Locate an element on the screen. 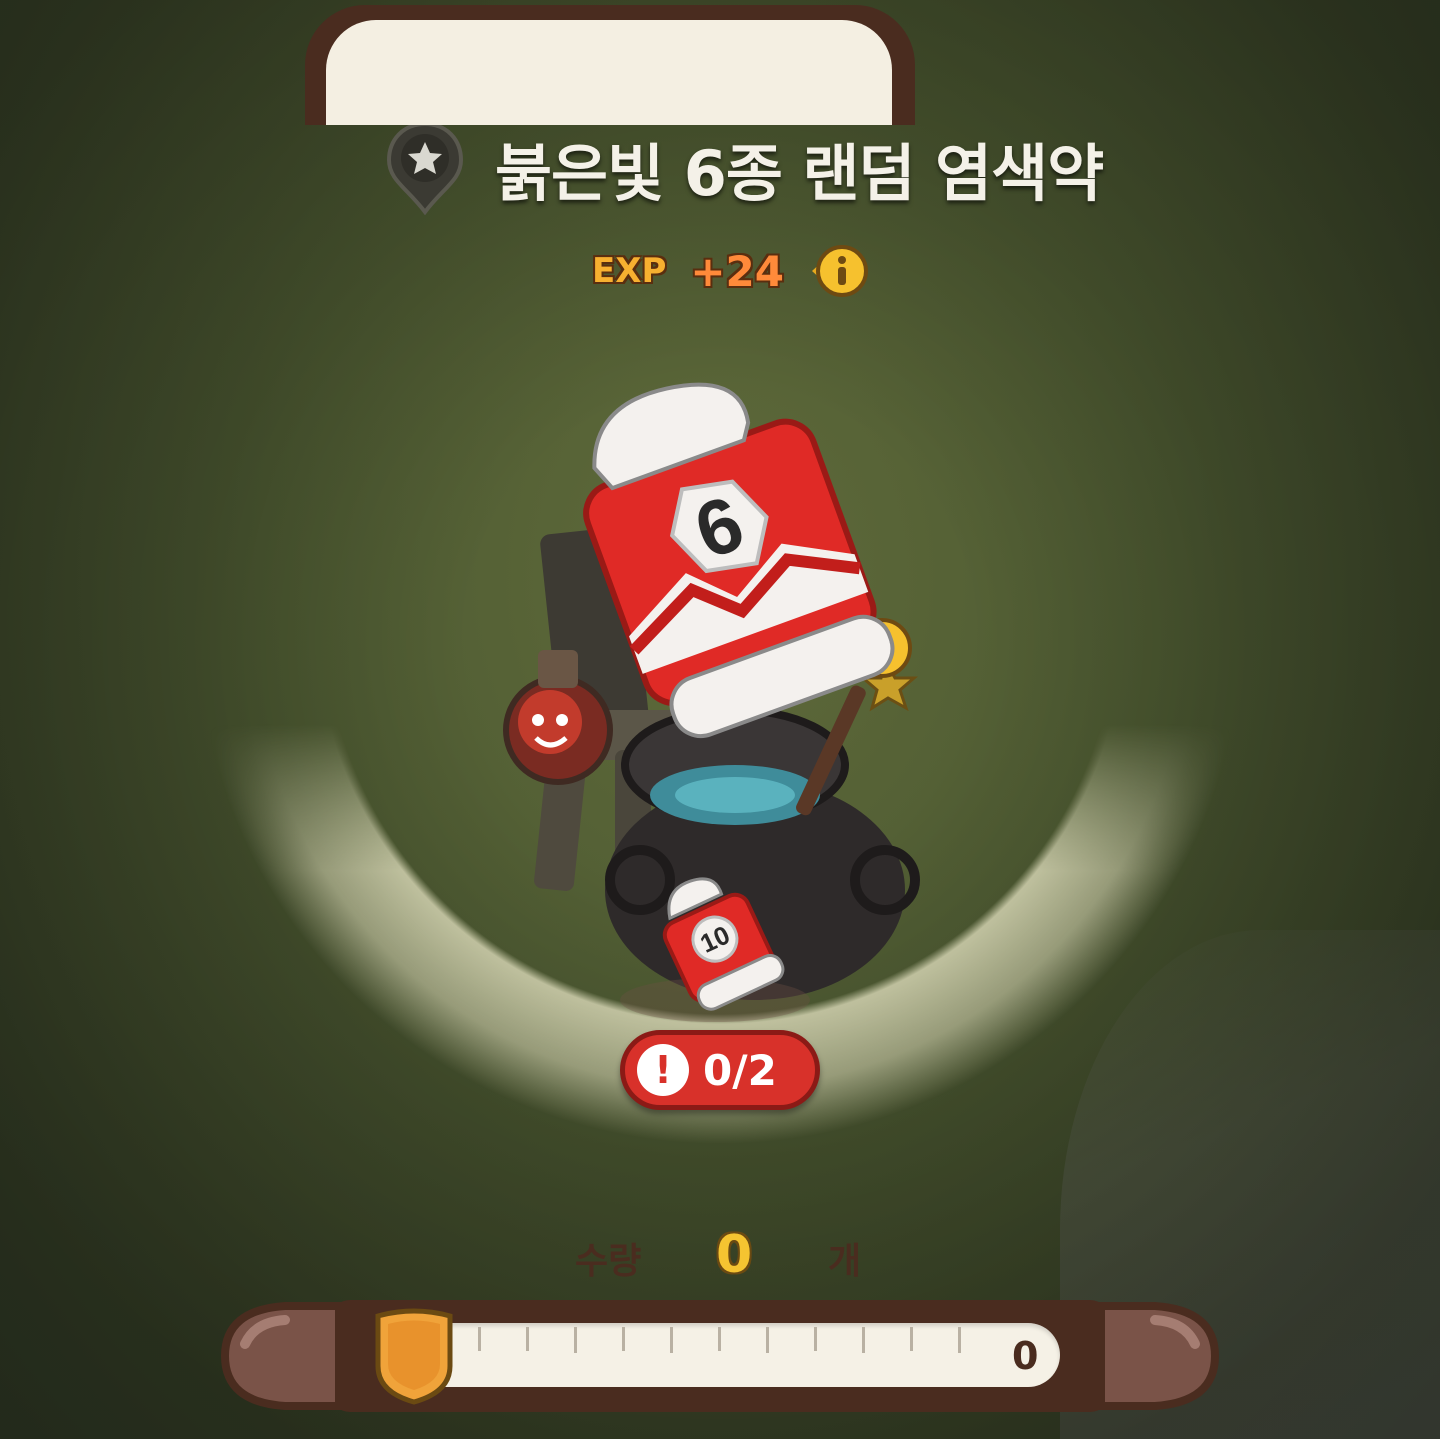  exp-value: +24 is located at coordinates (737, 271).